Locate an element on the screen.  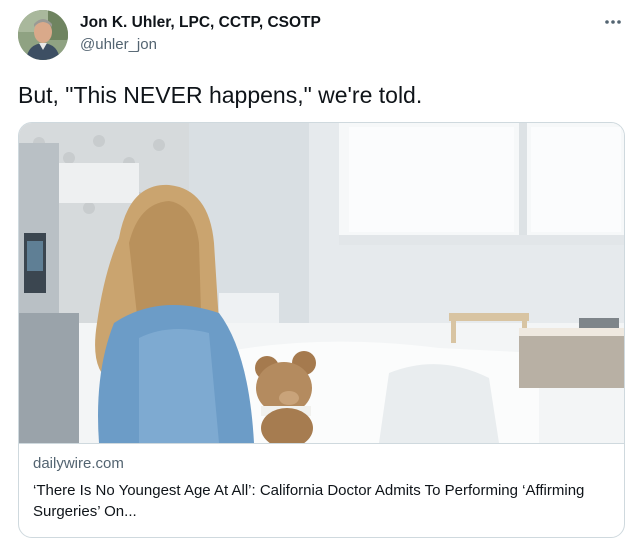
author-handle: @uhler_jon is located at coordinates (200, 45).